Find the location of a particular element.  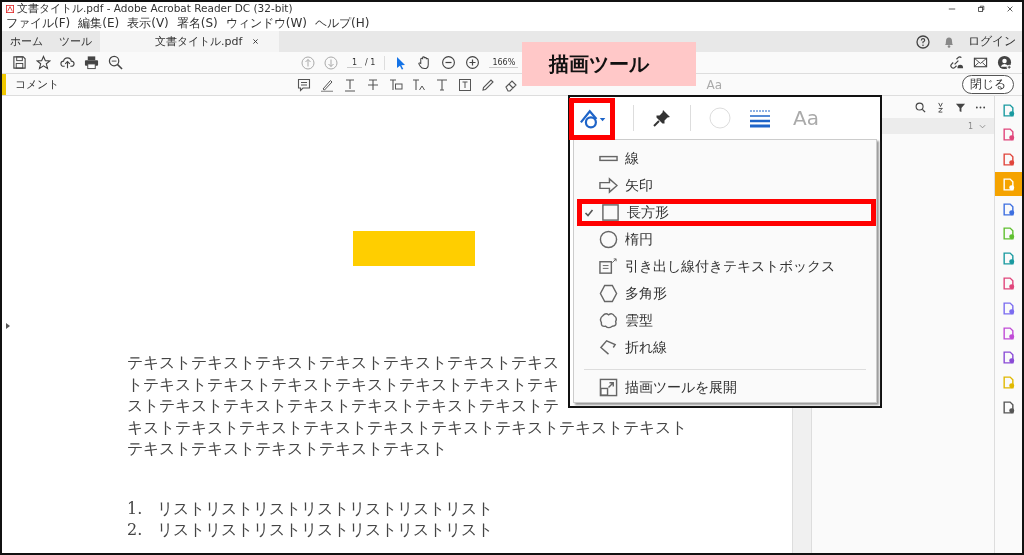

search-icon is located at coordinates (921, 107).